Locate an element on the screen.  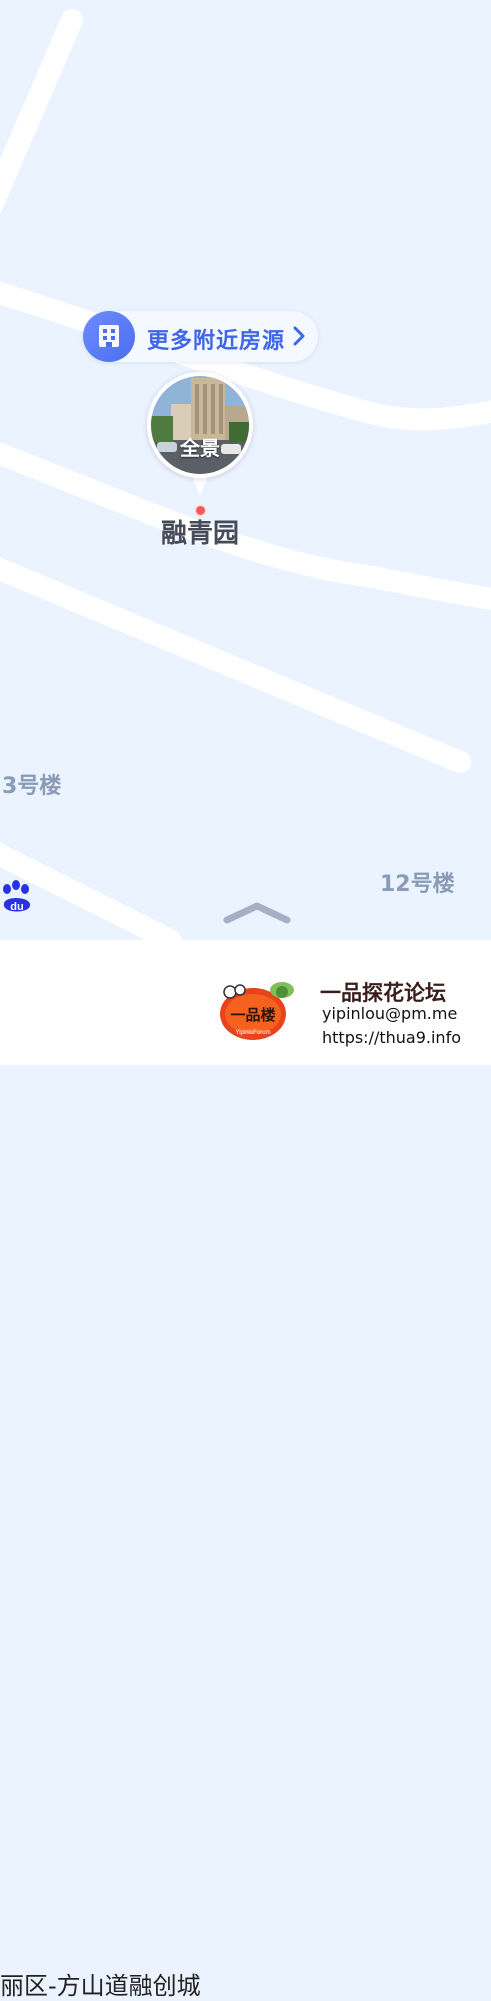
building-label-3: 3号楼 is located at coordinates (32, 786).